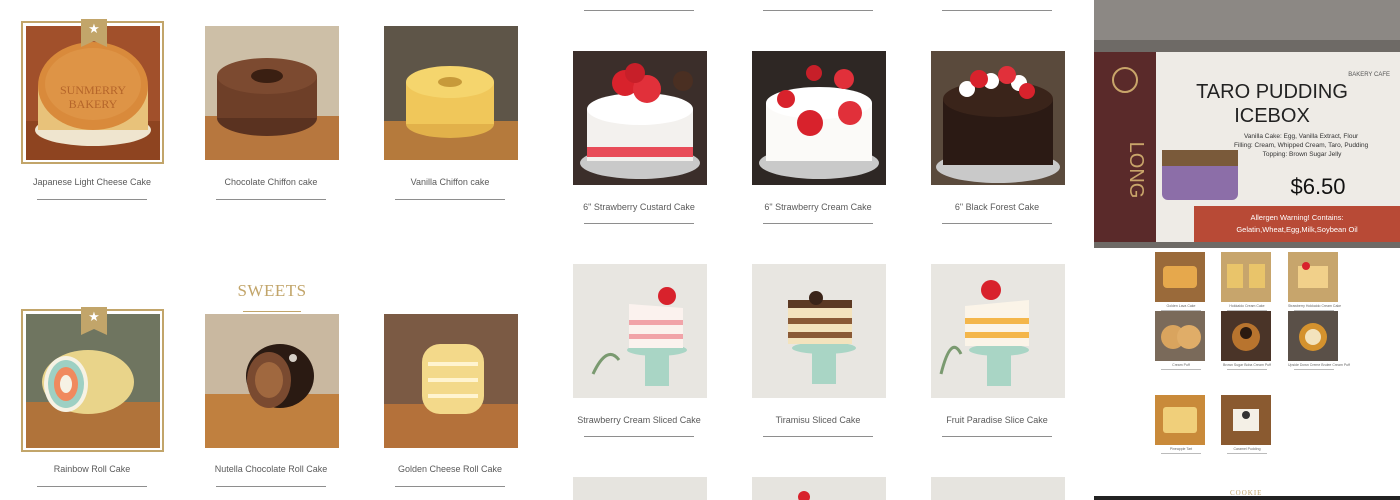 Image resolution: width=1400 pixels, height=500 pixels. I want to click on mini-product-card: Brown Sugar Boba Cream Puff, so click(1247, 340).